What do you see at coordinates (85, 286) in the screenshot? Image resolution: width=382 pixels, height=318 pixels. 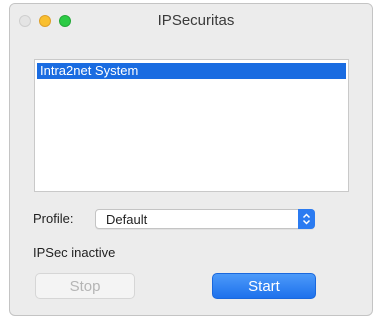 I see `stop-button: Stop` at bounding box center [85, 286].